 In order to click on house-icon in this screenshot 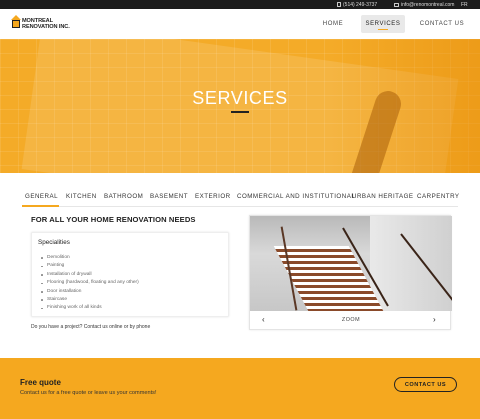, I will do `click(16, 24)`.